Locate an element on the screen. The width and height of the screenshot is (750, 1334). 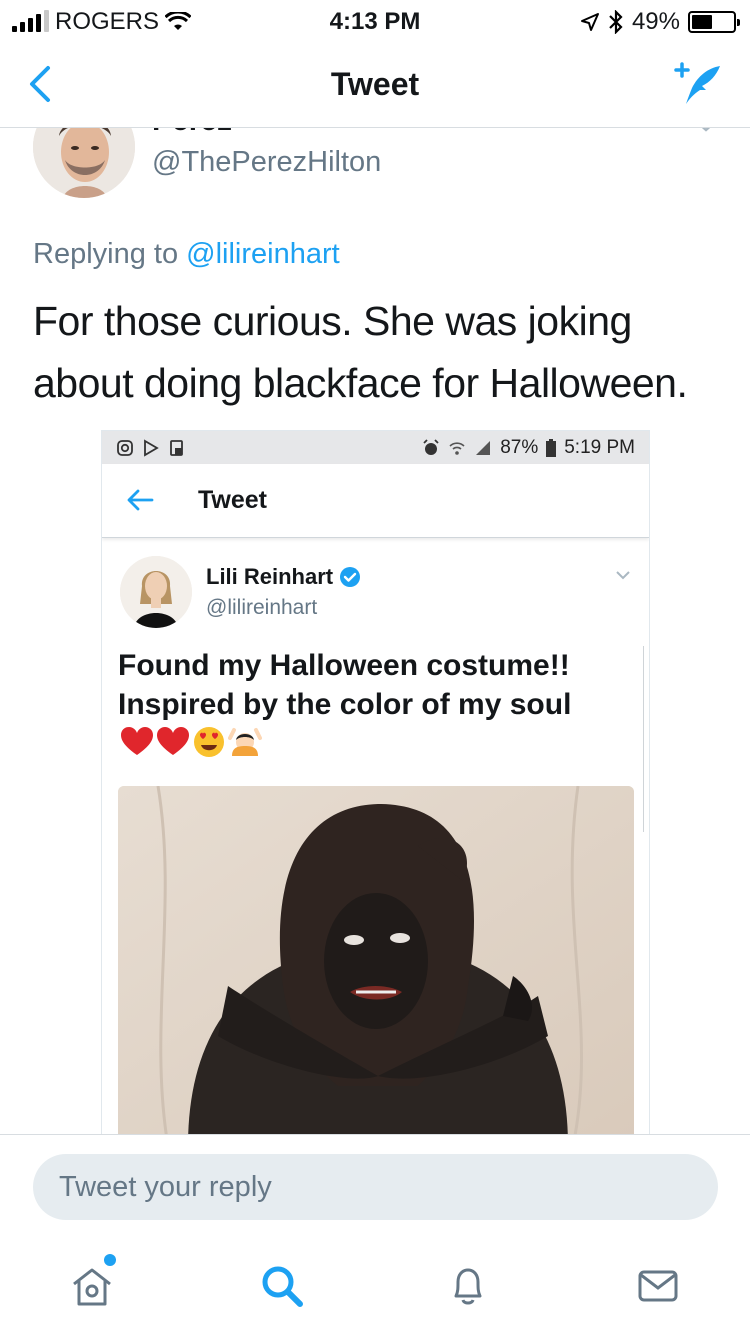
replying-prefix: Replying to is located at coordinates (110, 254).